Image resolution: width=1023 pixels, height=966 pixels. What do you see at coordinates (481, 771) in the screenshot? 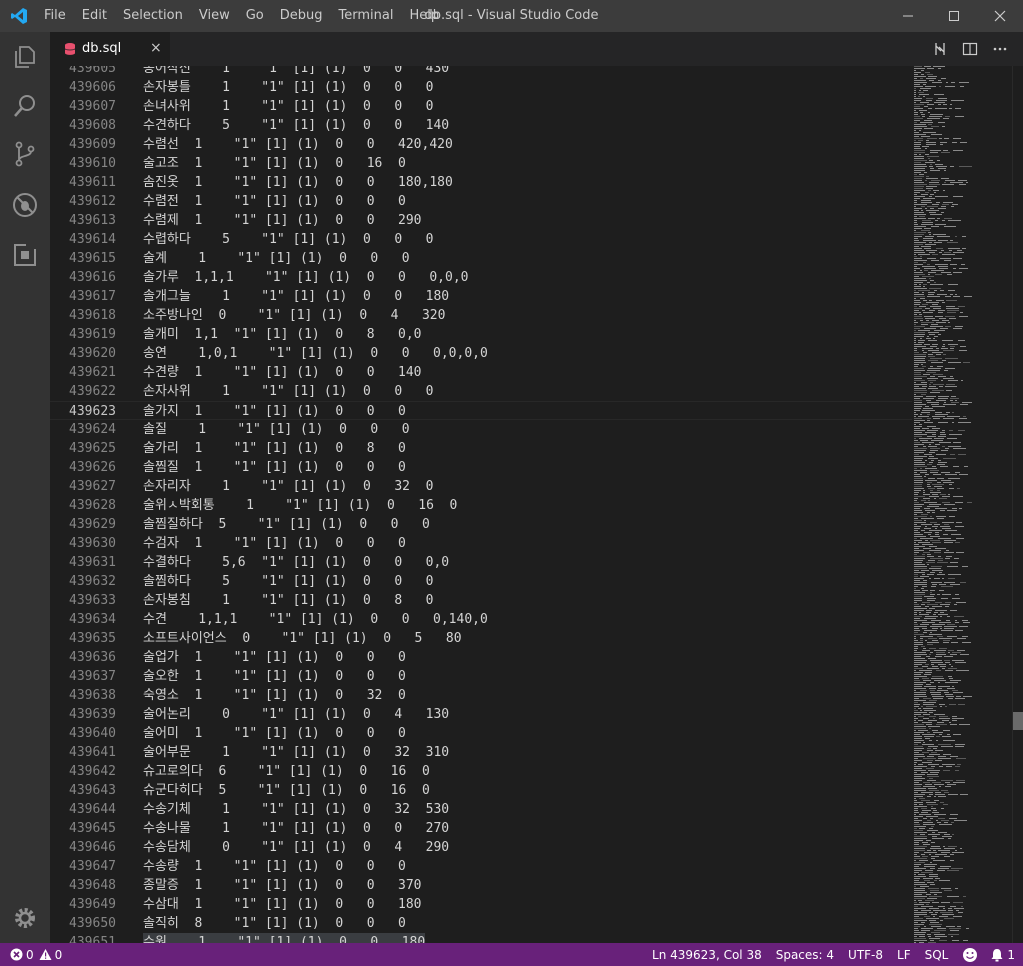
I see `code-line: 439642 슈고로의다 6 "1" [1] (1) 0 16 0` at bounding box center [481, 771].